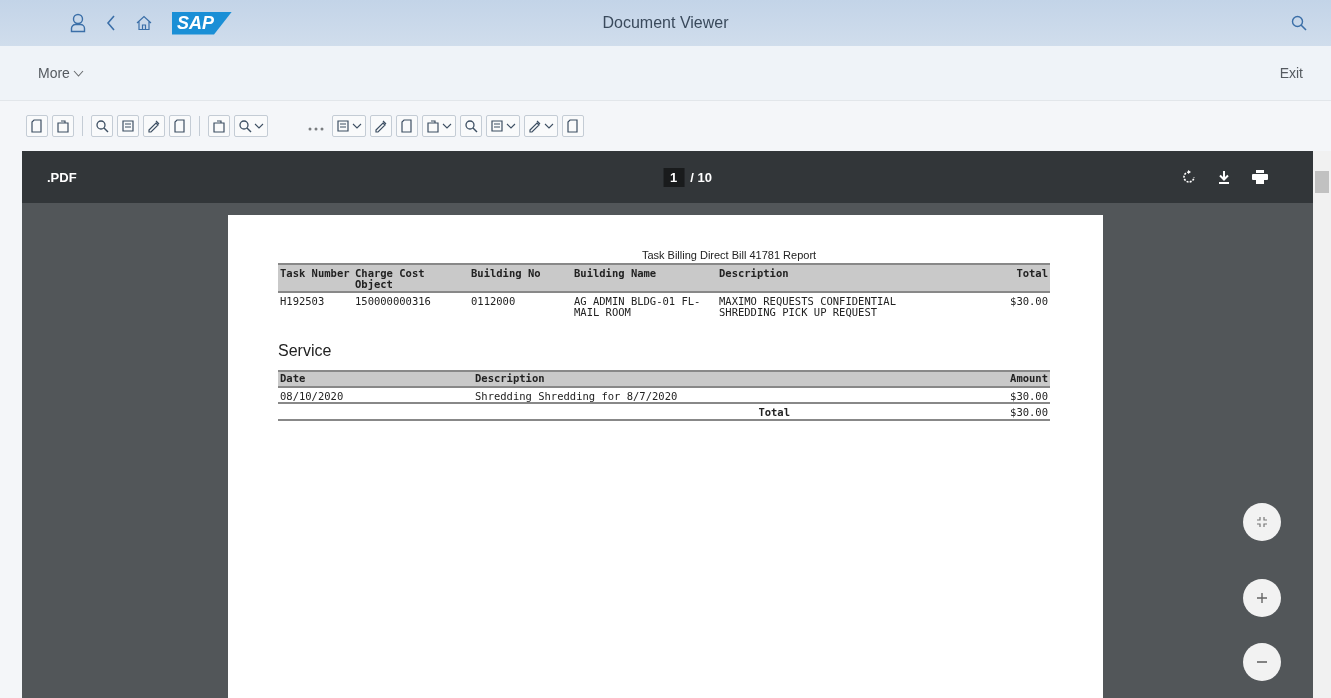 The width and height of the screenshot is (1331, 698). Describe the element at coordinates (1189, 177) in the screenshot. I see `rotate-icon` at that location.